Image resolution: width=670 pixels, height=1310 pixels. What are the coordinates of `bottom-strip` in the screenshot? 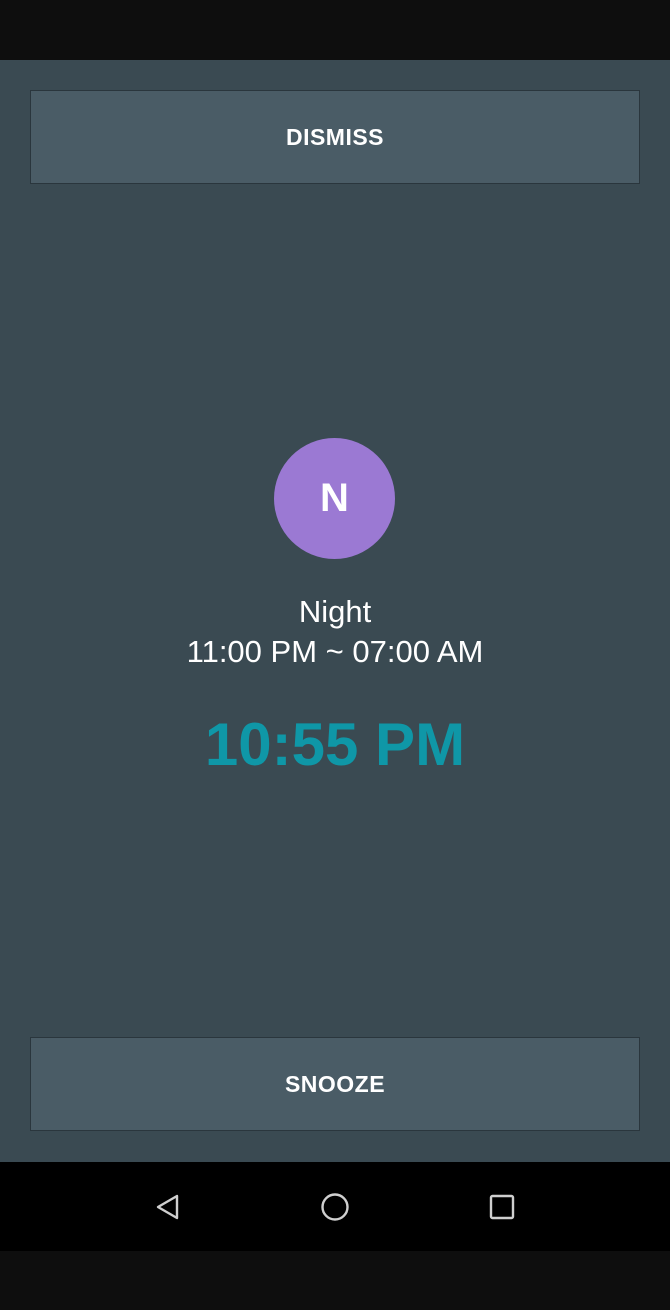 It's located at (335, 1280).